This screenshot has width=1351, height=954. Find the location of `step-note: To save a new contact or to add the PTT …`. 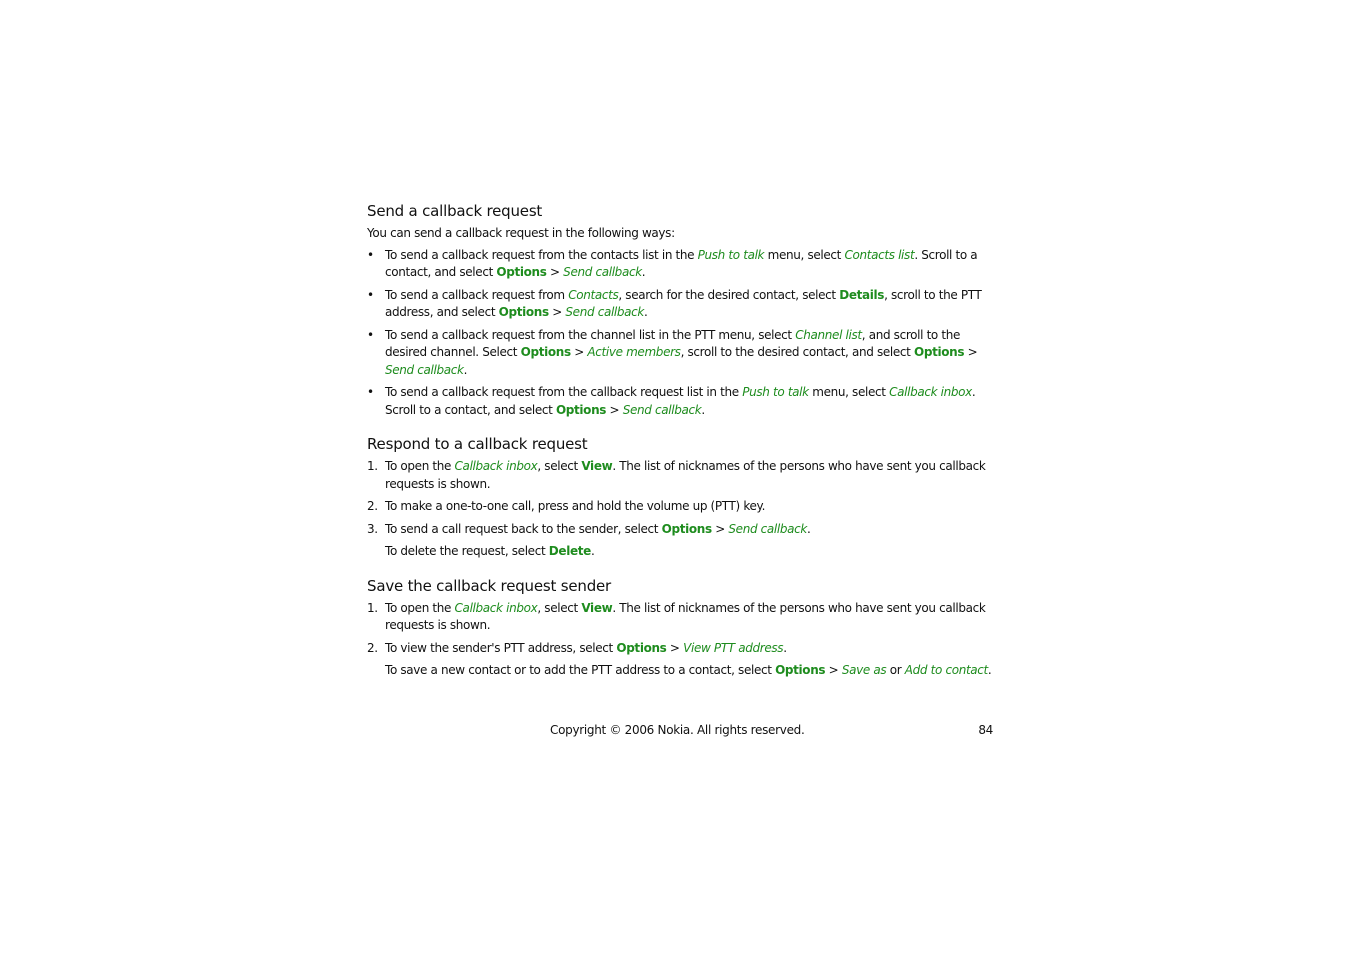

step-note: To save a new contact or to add the PTT … is located at coordinates (681, 671).